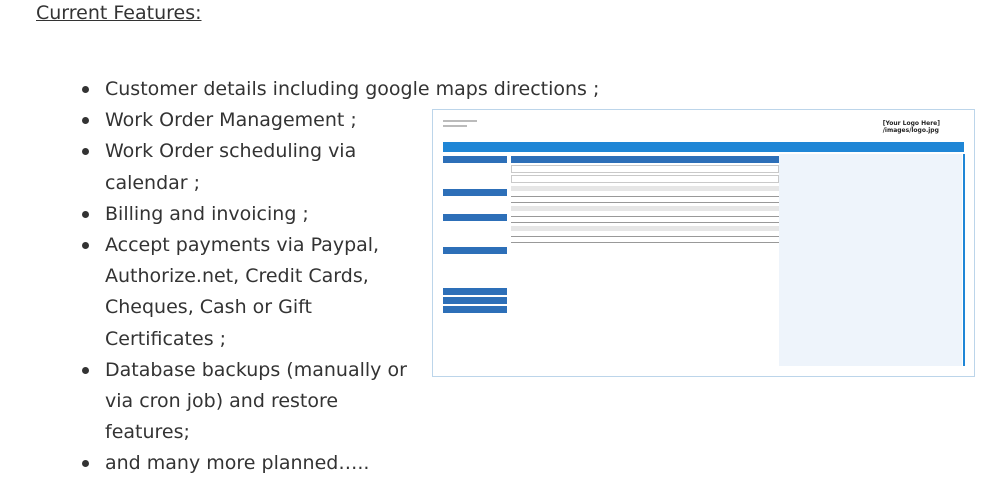 The image size is (1000, 480). I want to click on feature-item: and many more planned….., so click(339, 463).